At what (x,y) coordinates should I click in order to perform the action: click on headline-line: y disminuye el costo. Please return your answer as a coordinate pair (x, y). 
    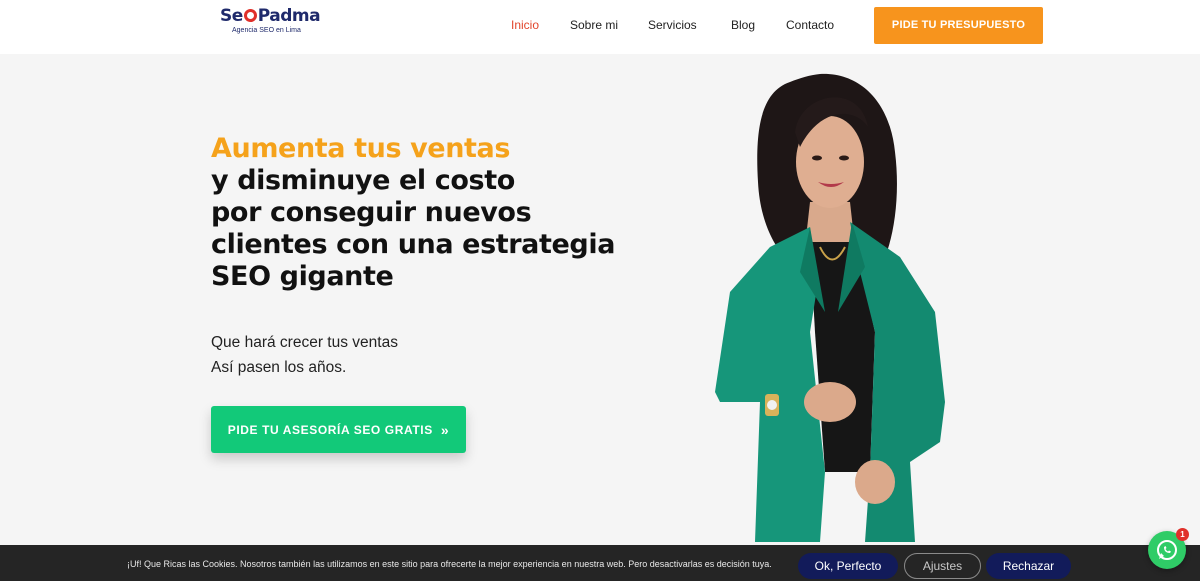
    Looking at the image, I should click on (363, 180).